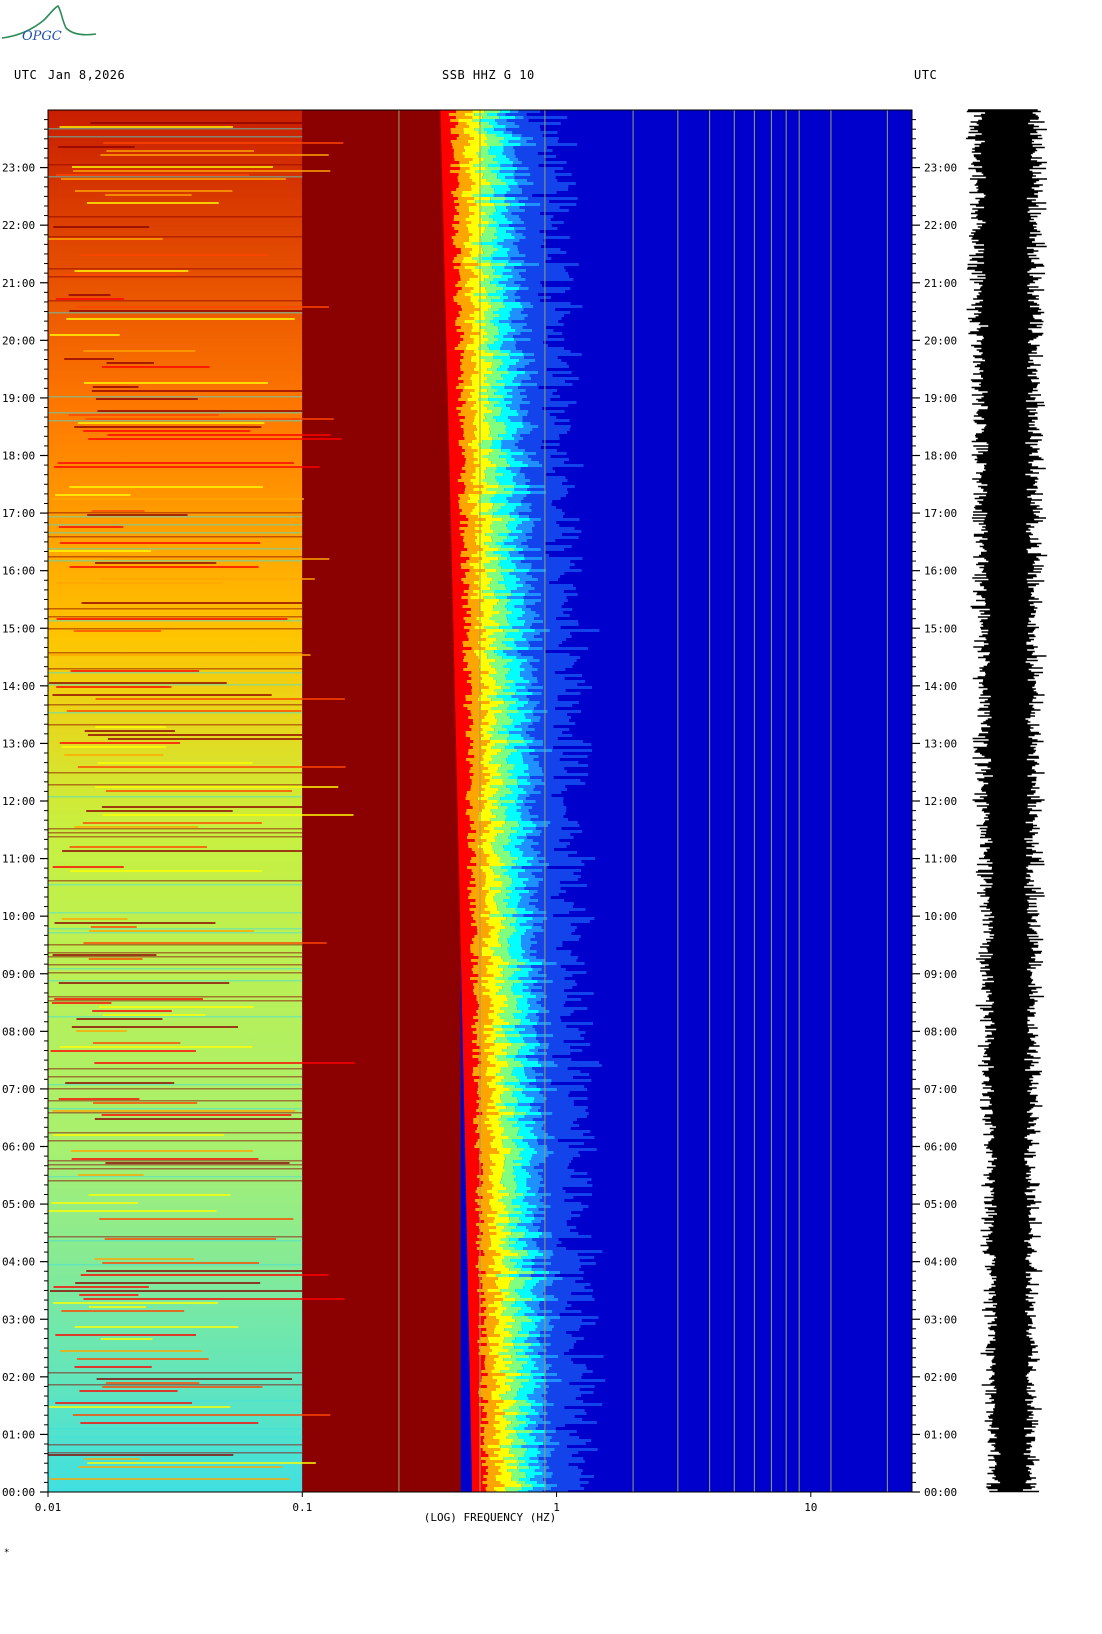 The height and width of the screenshot is (1634, 1102). What do you see at coordinates (940, 801) in the screenshot?
I see `y-tick-label-right: 12:00` at bounding box center [940, 801].